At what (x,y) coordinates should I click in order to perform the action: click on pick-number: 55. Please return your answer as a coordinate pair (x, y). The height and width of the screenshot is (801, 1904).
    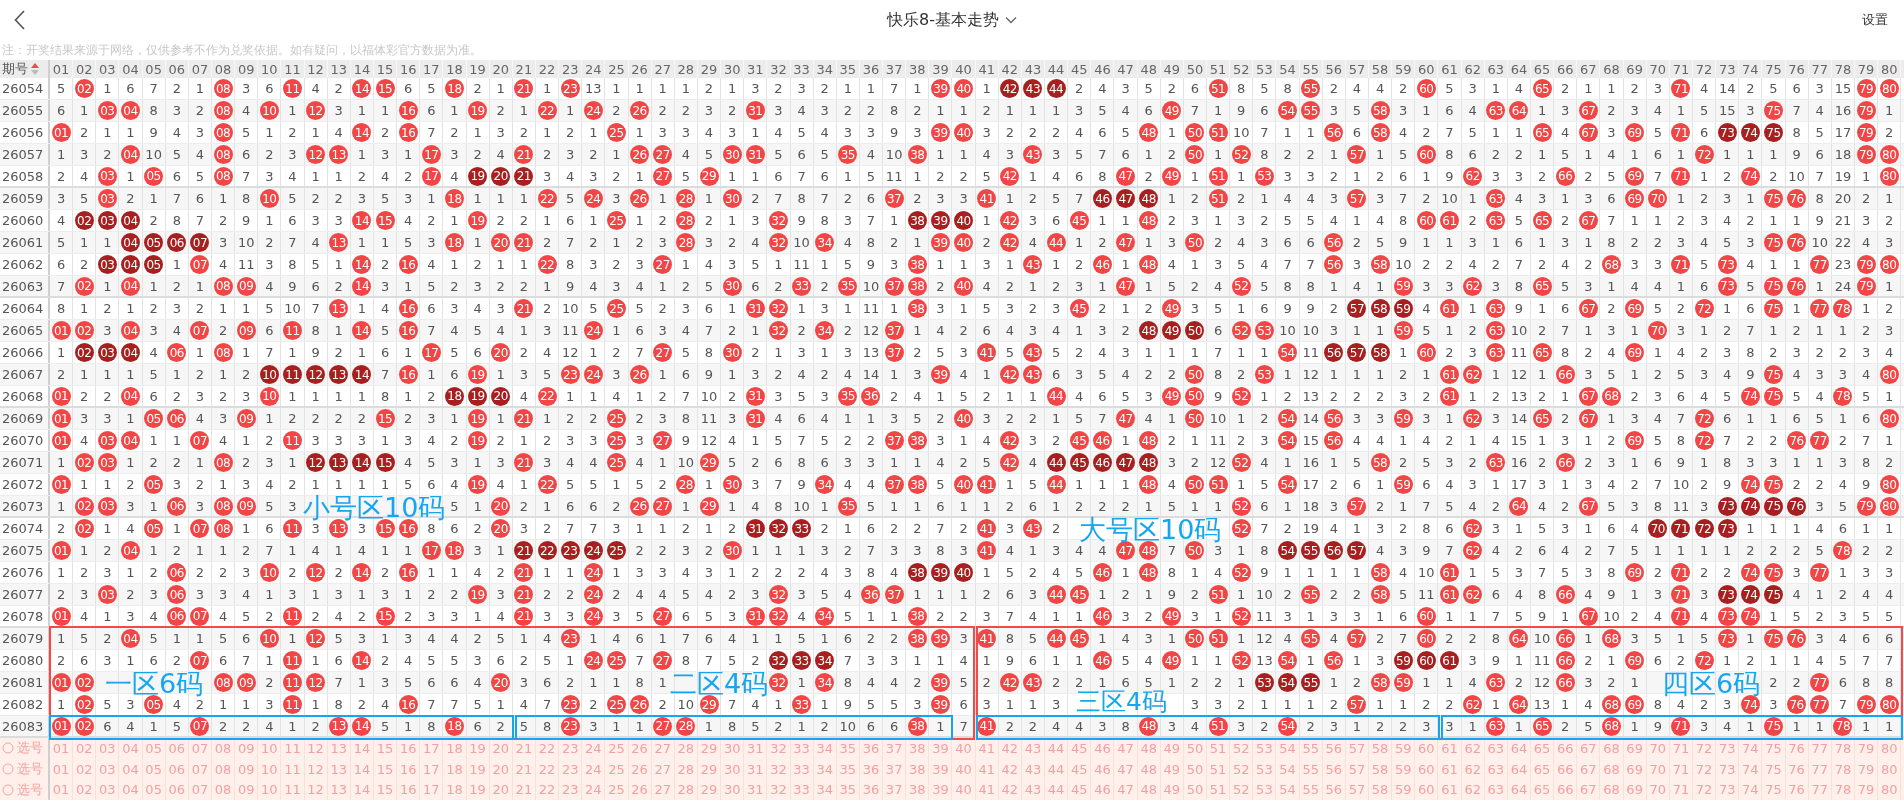
    Looking at the image, I should click on (1311, 790).